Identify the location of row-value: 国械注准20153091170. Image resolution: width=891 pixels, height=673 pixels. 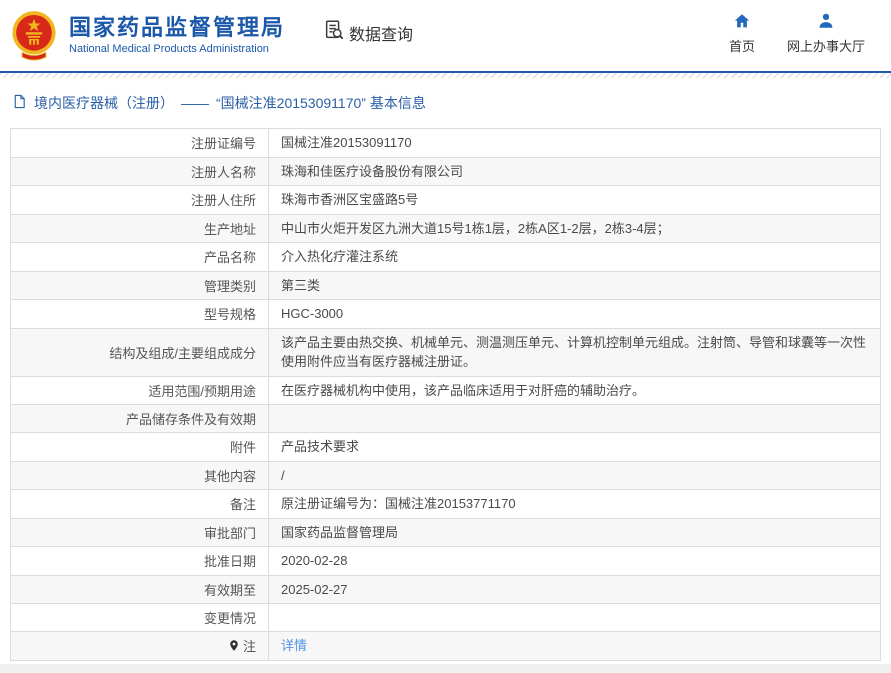
(346, 142).